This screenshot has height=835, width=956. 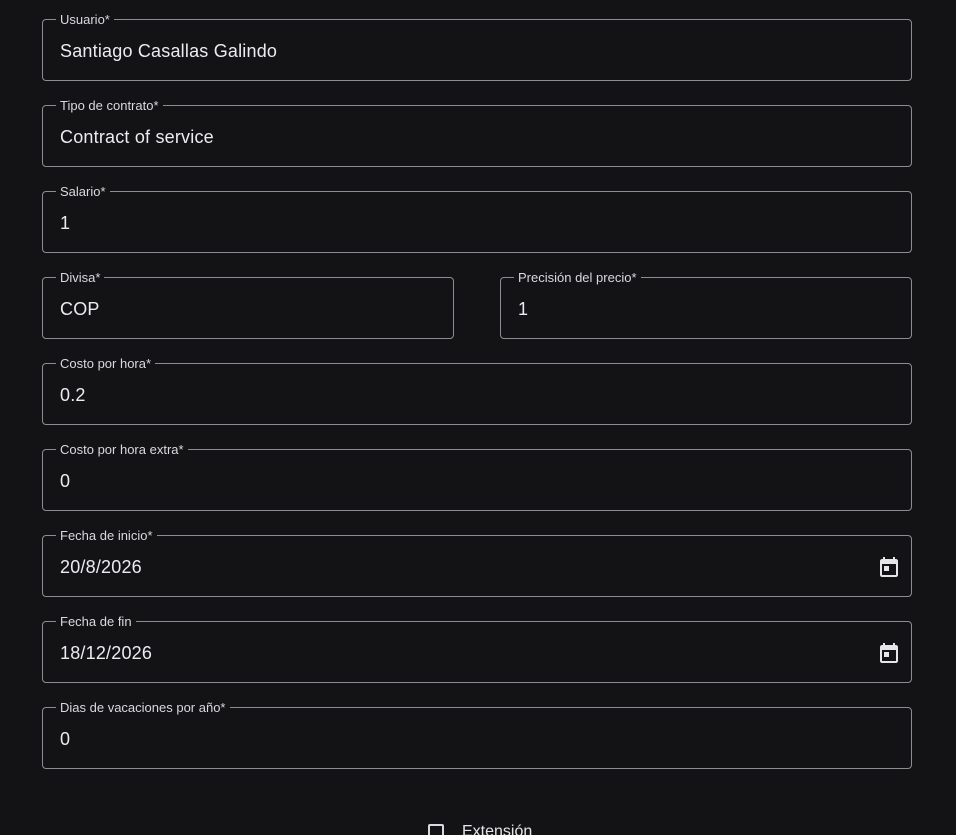 I want to click on fecha-fin-value: 18/12/2026, so click(x=454, y=653).